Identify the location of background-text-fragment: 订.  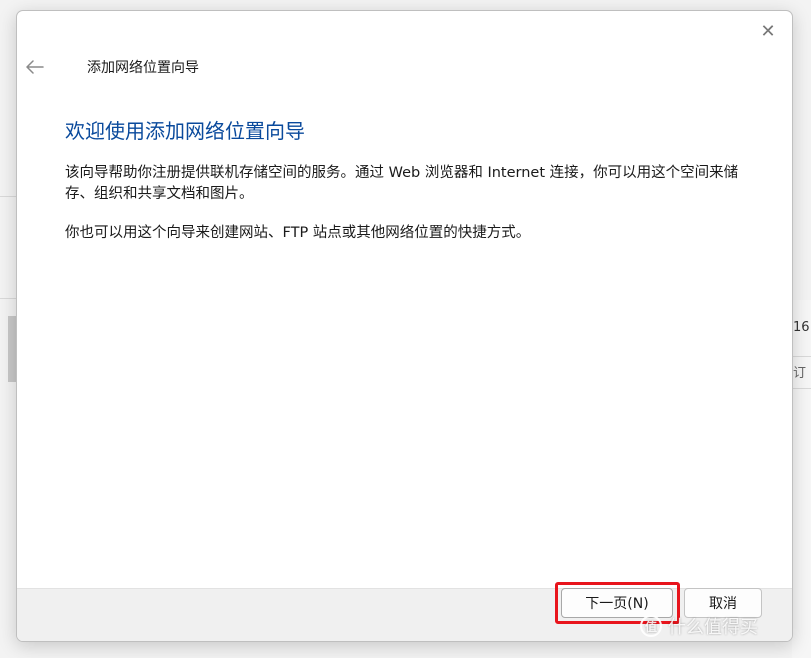
(800, 373).